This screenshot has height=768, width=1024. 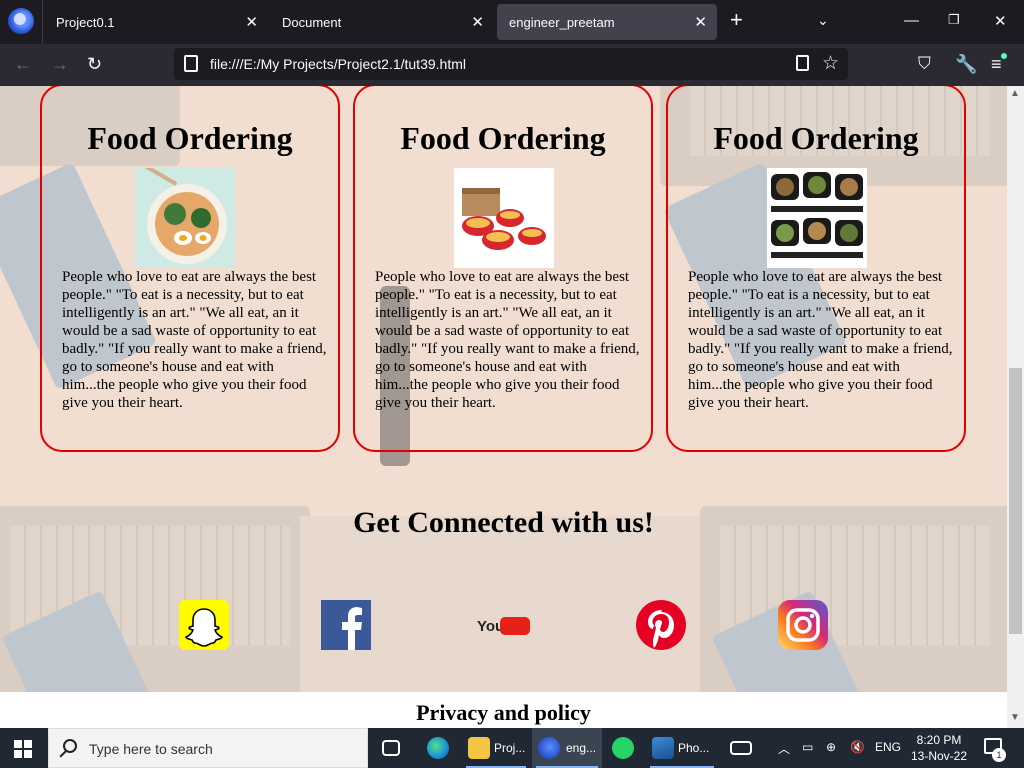 I want to click on task-view-icon, so click(x=393, y=748).